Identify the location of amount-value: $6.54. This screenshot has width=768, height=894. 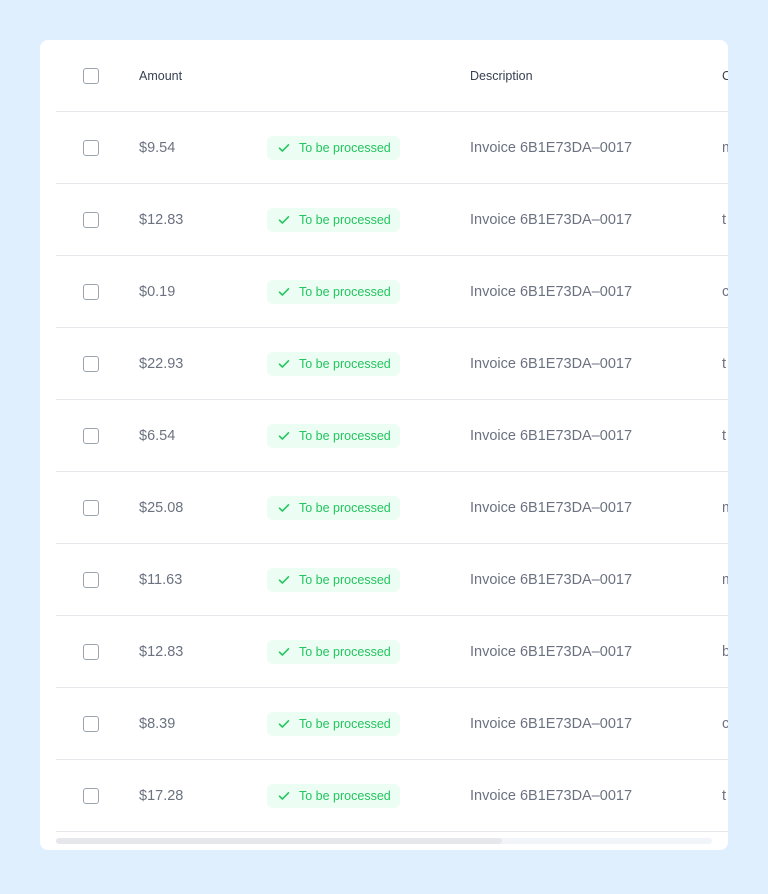
(157, 435).